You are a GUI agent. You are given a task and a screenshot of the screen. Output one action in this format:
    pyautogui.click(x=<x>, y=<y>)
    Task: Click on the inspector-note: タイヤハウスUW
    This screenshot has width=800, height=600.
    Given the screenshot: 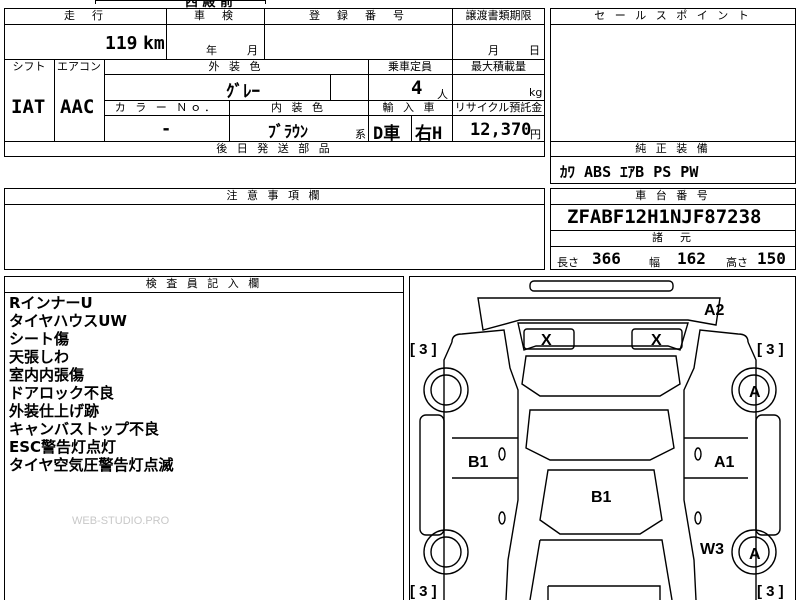 What is the action you would take?
    pyautogui.click(x=68, y=321)
    